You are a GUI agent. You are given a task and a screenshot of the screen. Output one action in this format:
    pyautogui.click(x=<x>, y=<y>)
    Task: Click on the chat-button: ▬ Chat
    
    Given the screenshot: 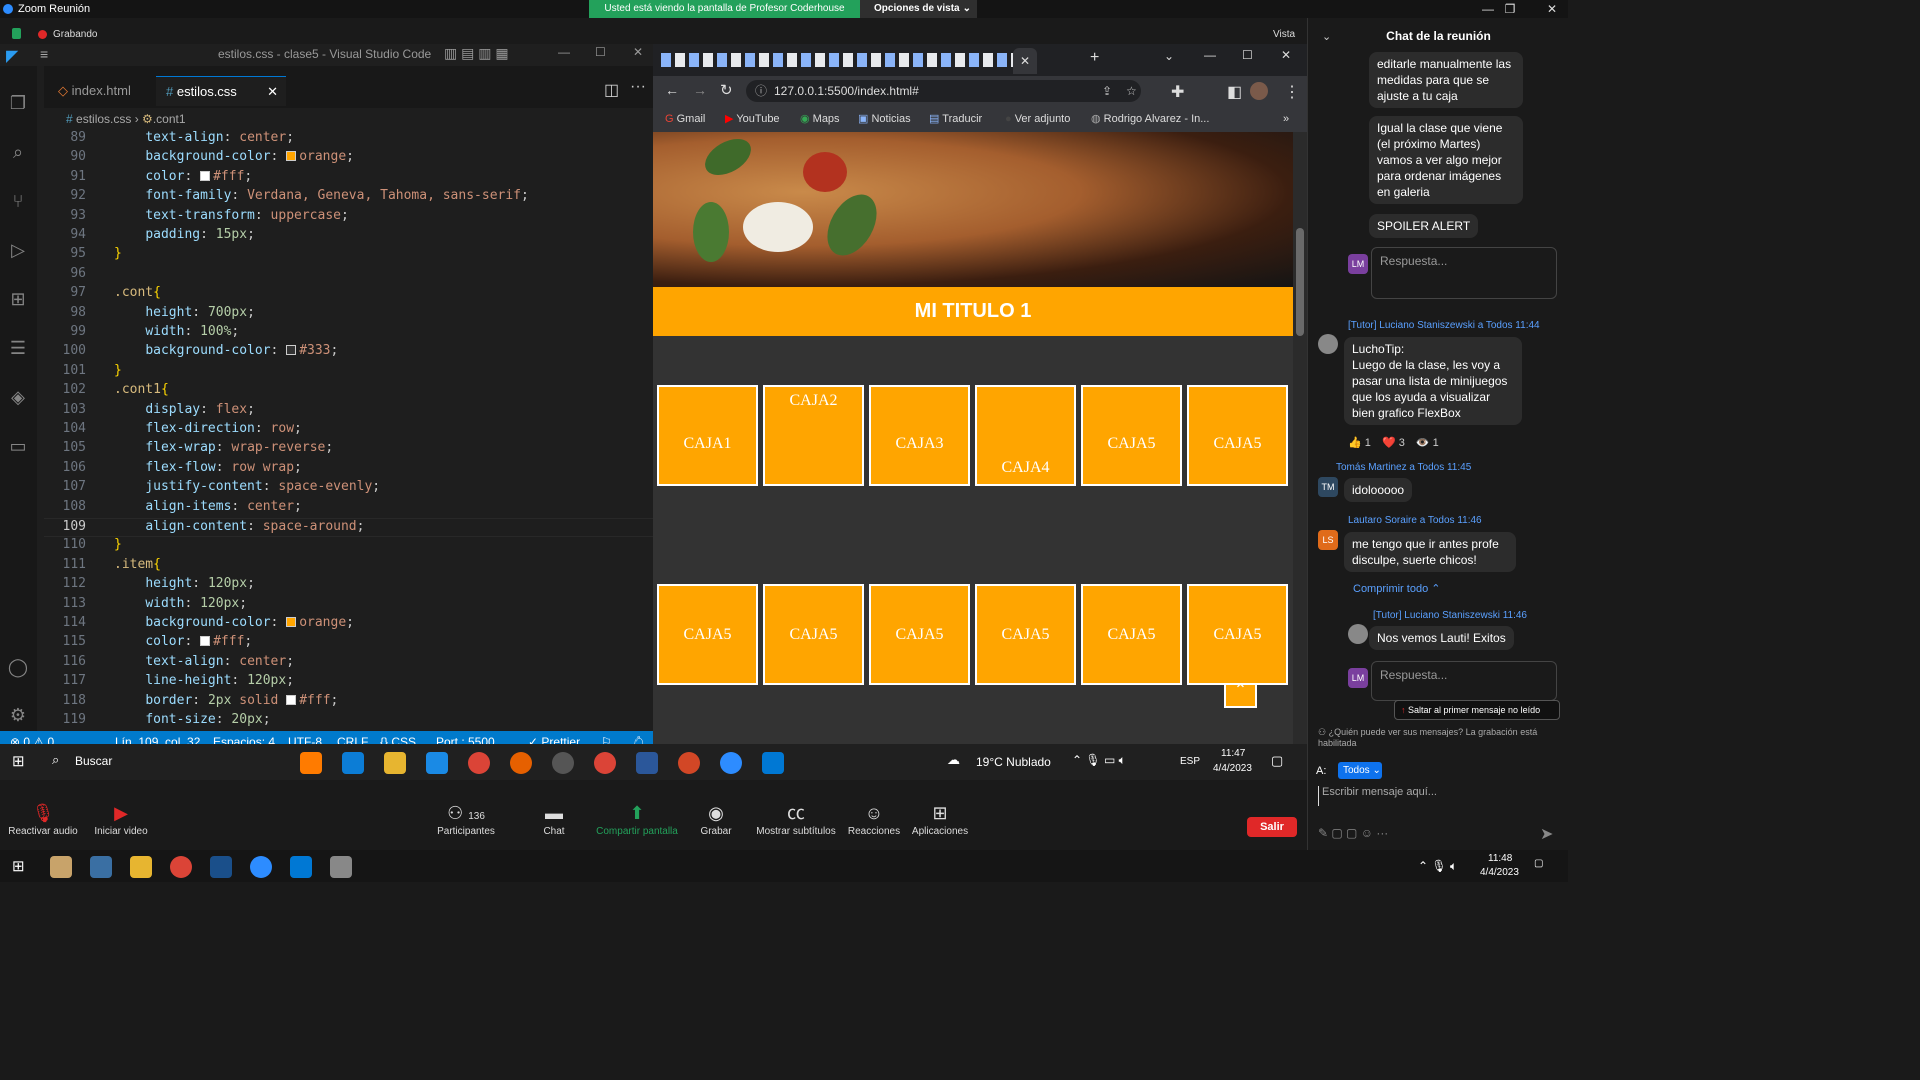 What is the action you would take?
    pyautogui.click(x=554, y=818)
    